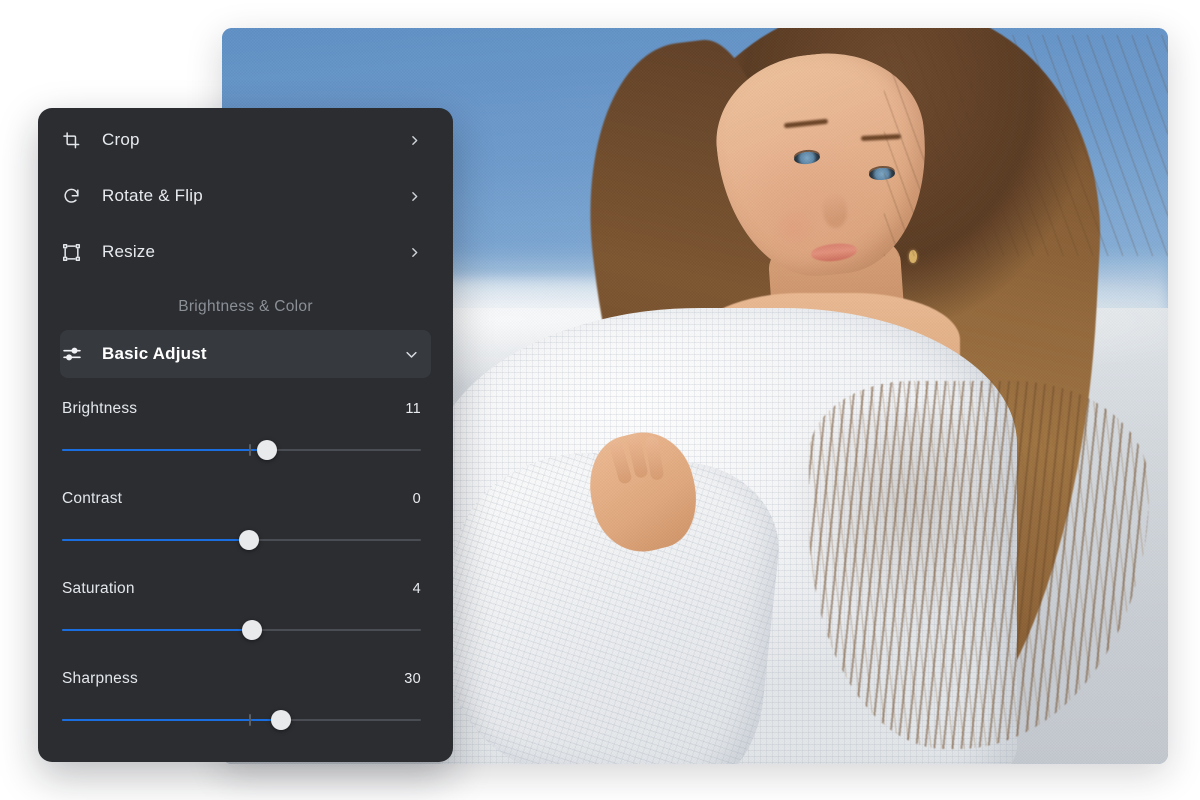 This screenshot has height=800, width=1200. What do you see at coordinates (411, 354) in the screenshot?
I see `chevron-down-icon` at bounding box center [411, 354].